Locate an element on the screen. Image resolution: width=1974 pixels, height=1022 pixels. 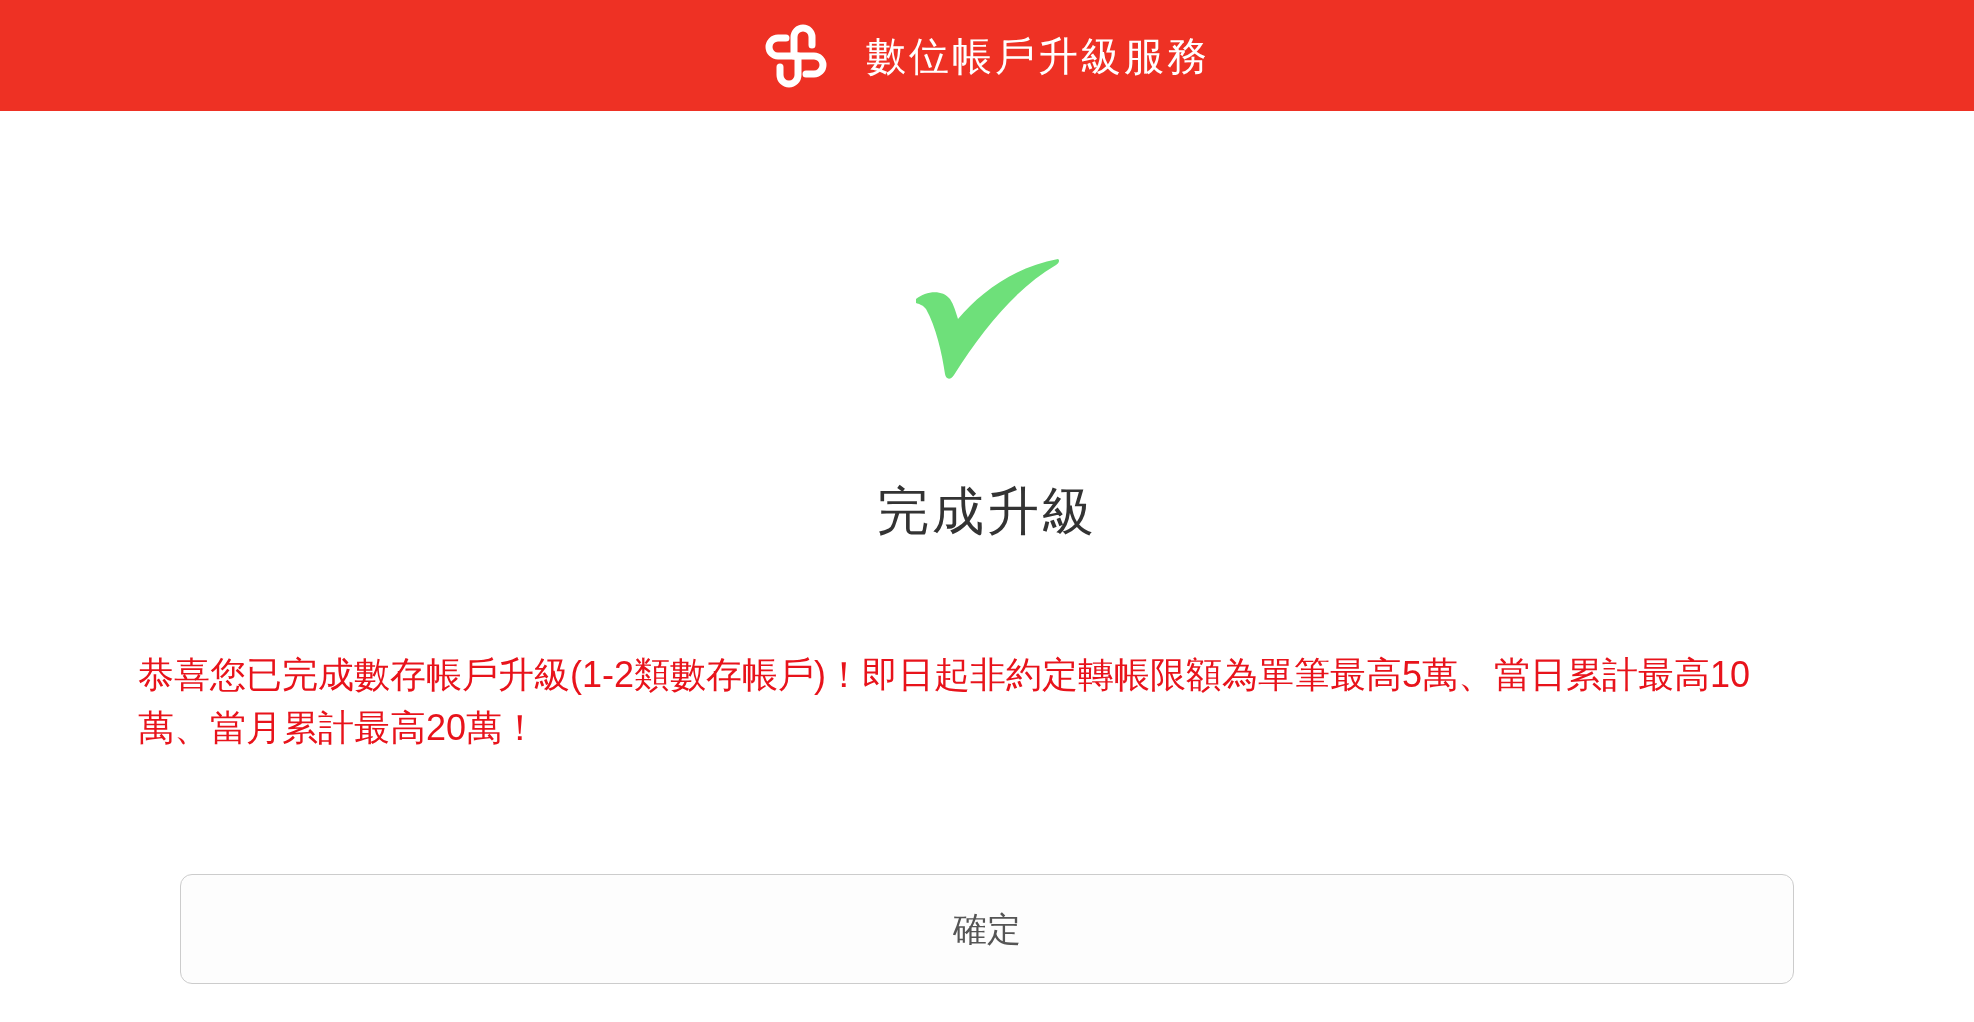
confirm-button: 確定 is located at coordinates (987, 929).